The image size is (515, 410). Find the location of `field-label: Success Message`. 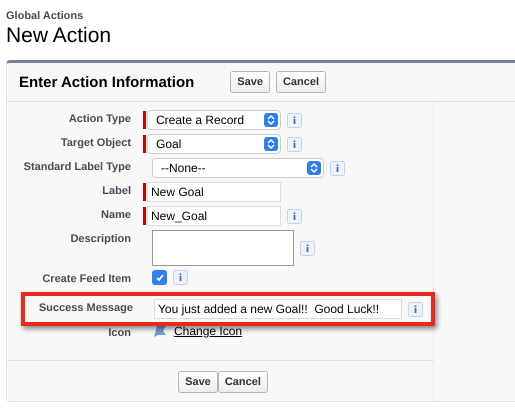

field-label: Success Message is located at coordinates (85, 307).